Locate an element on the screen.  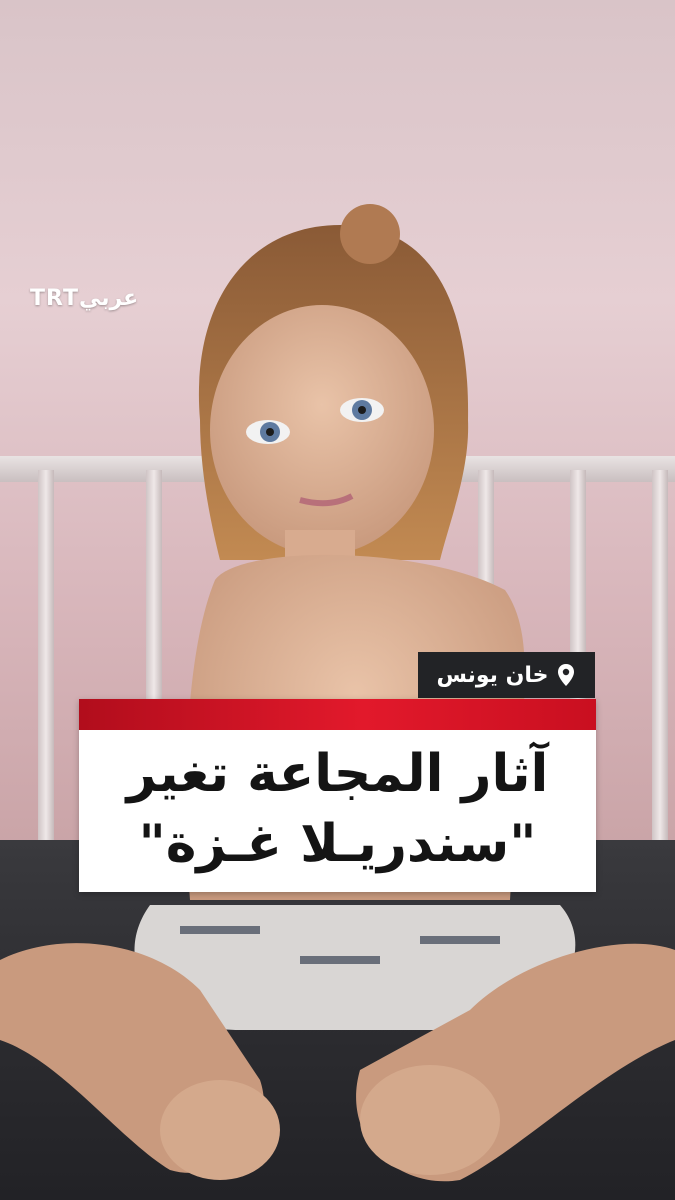
location-label: خان يونس is located at coordinates (492, 675).